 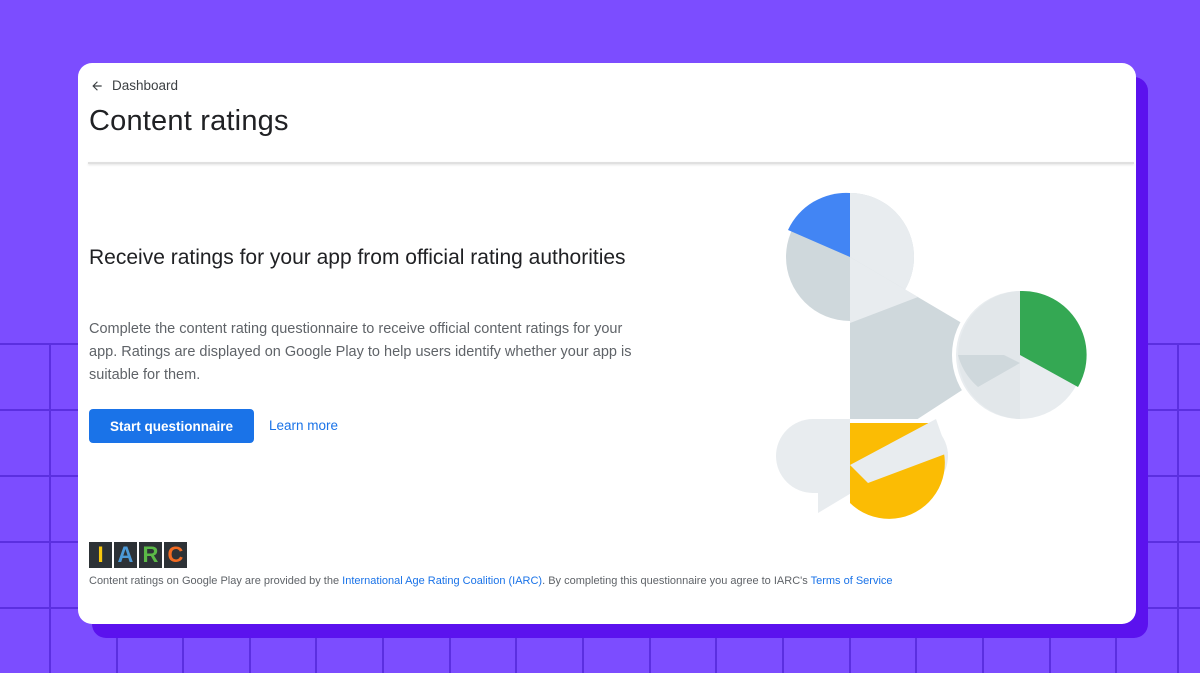 I want to click on terms-of-service-link: Terms of Service, so click(x=852, y=581).